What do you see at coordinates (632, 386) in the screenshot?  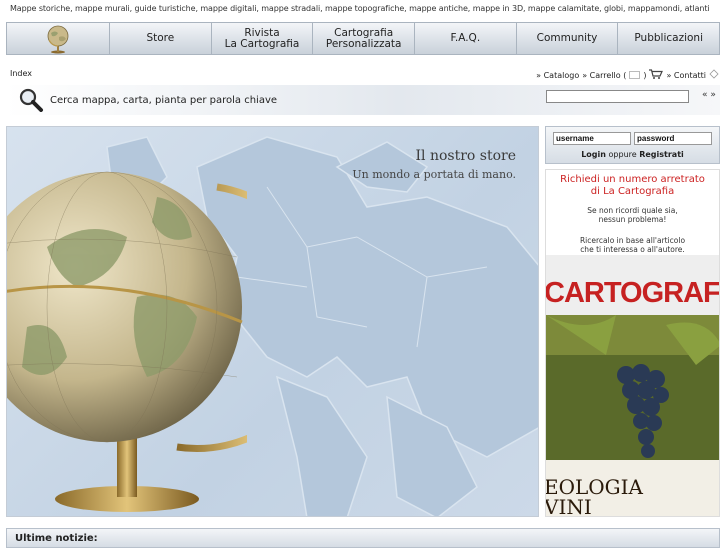 I see `magazine-cover: CARTOGRAFIA EOLOGIA VINI` at bounding box center [632, 386].